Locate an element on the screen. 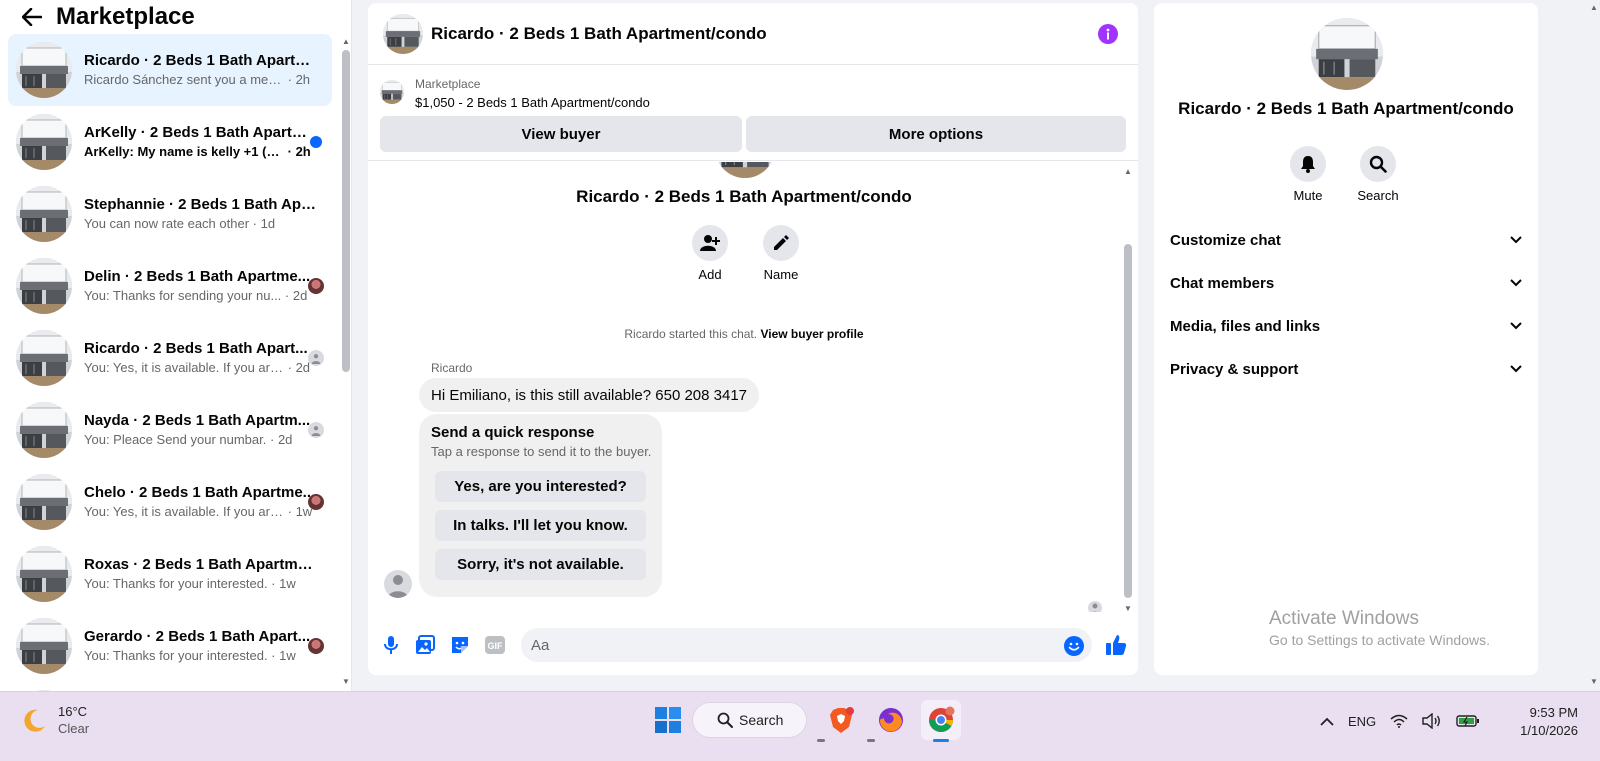  chat-scroll-up-icon: ▲ is located at coordinates (1128, 172).